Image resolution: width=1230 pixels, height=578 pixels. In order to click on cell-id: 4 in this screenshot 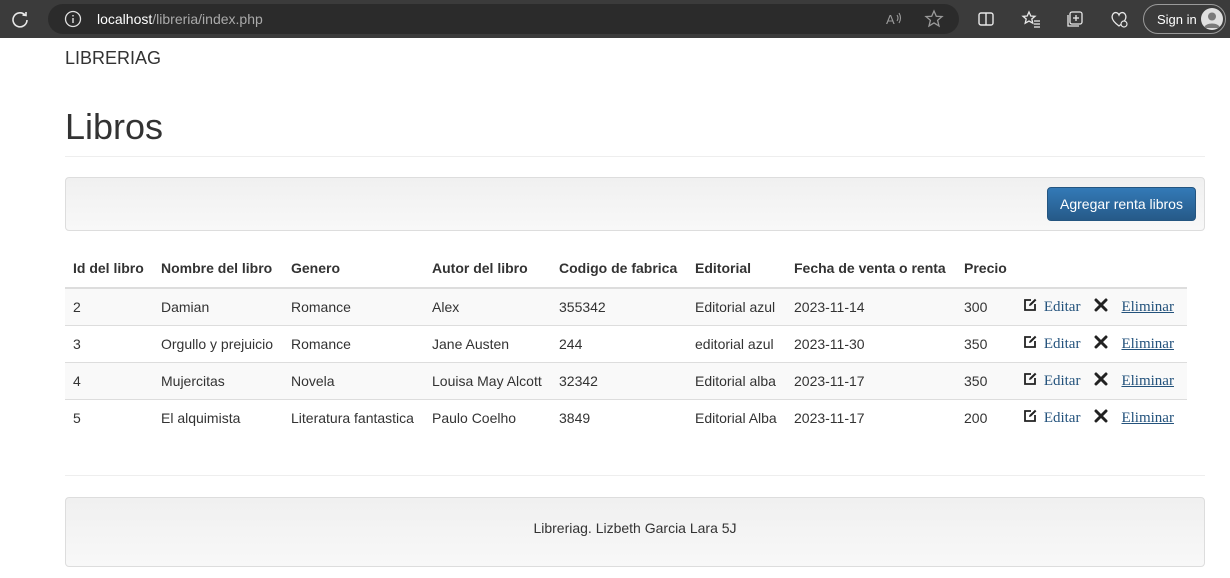, I will do `click(109, 380)`.